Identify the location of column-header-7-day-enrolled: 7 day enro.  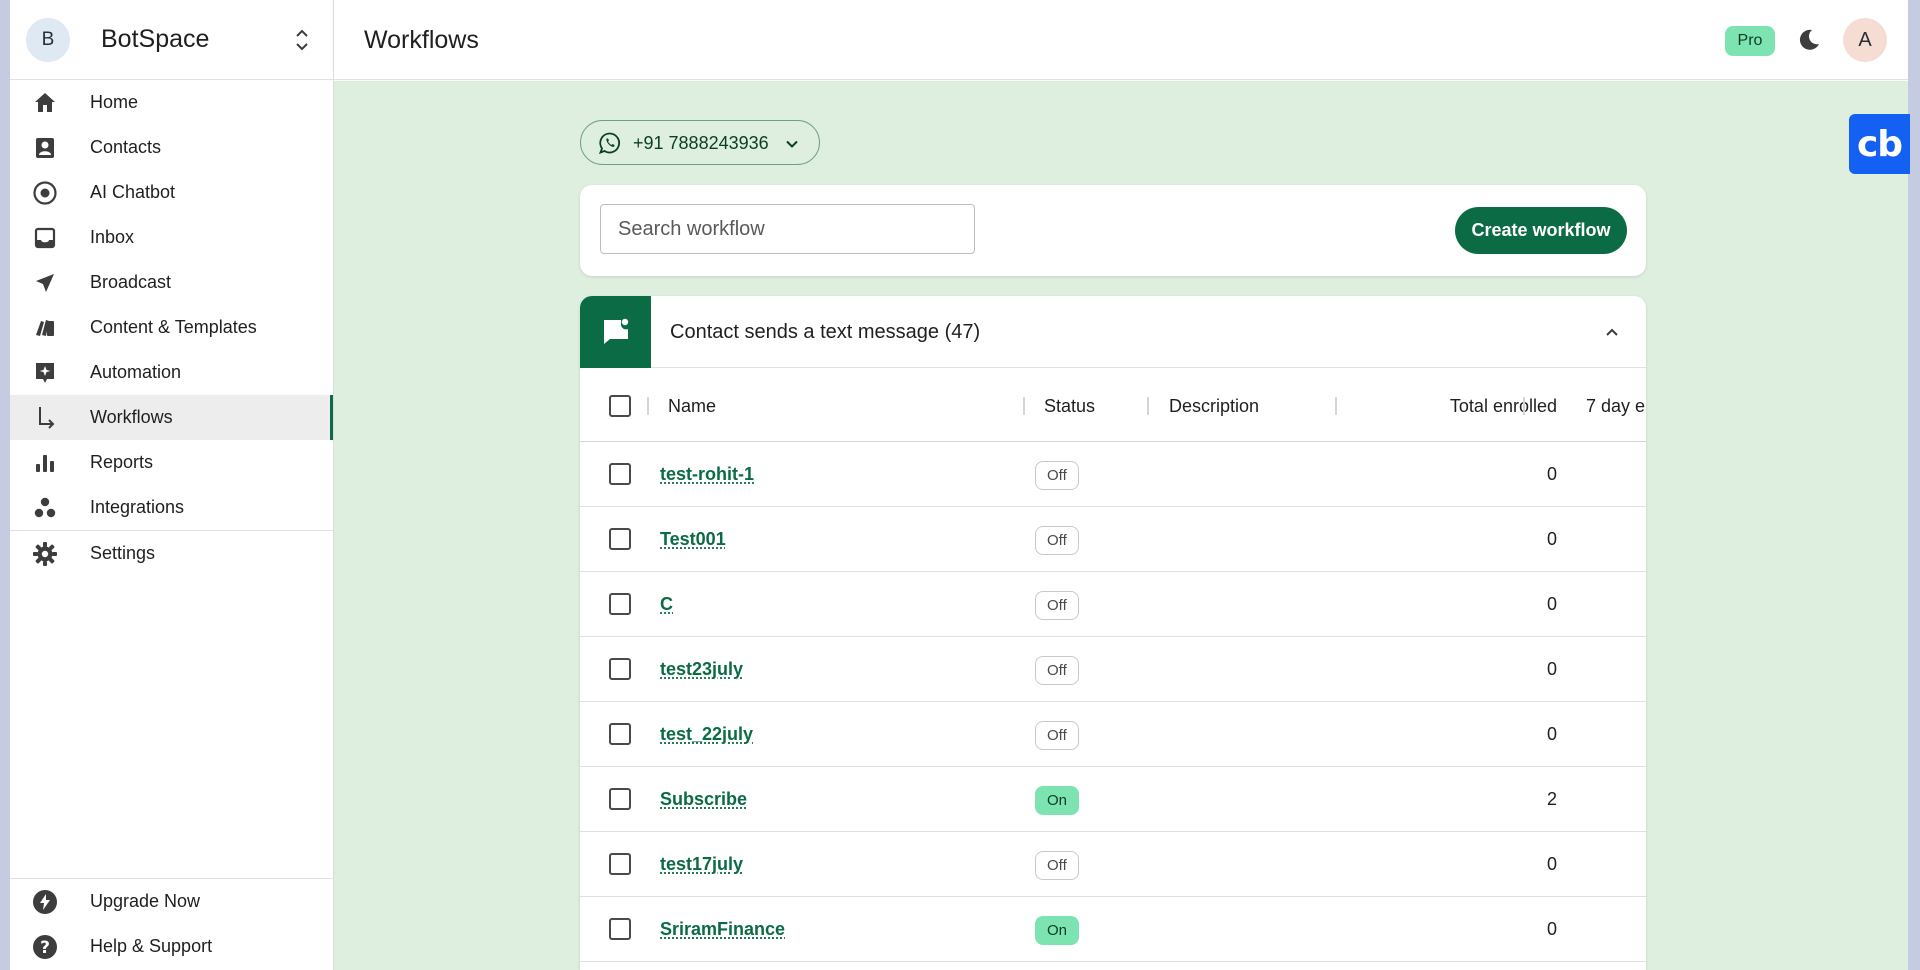
(1616, 406).